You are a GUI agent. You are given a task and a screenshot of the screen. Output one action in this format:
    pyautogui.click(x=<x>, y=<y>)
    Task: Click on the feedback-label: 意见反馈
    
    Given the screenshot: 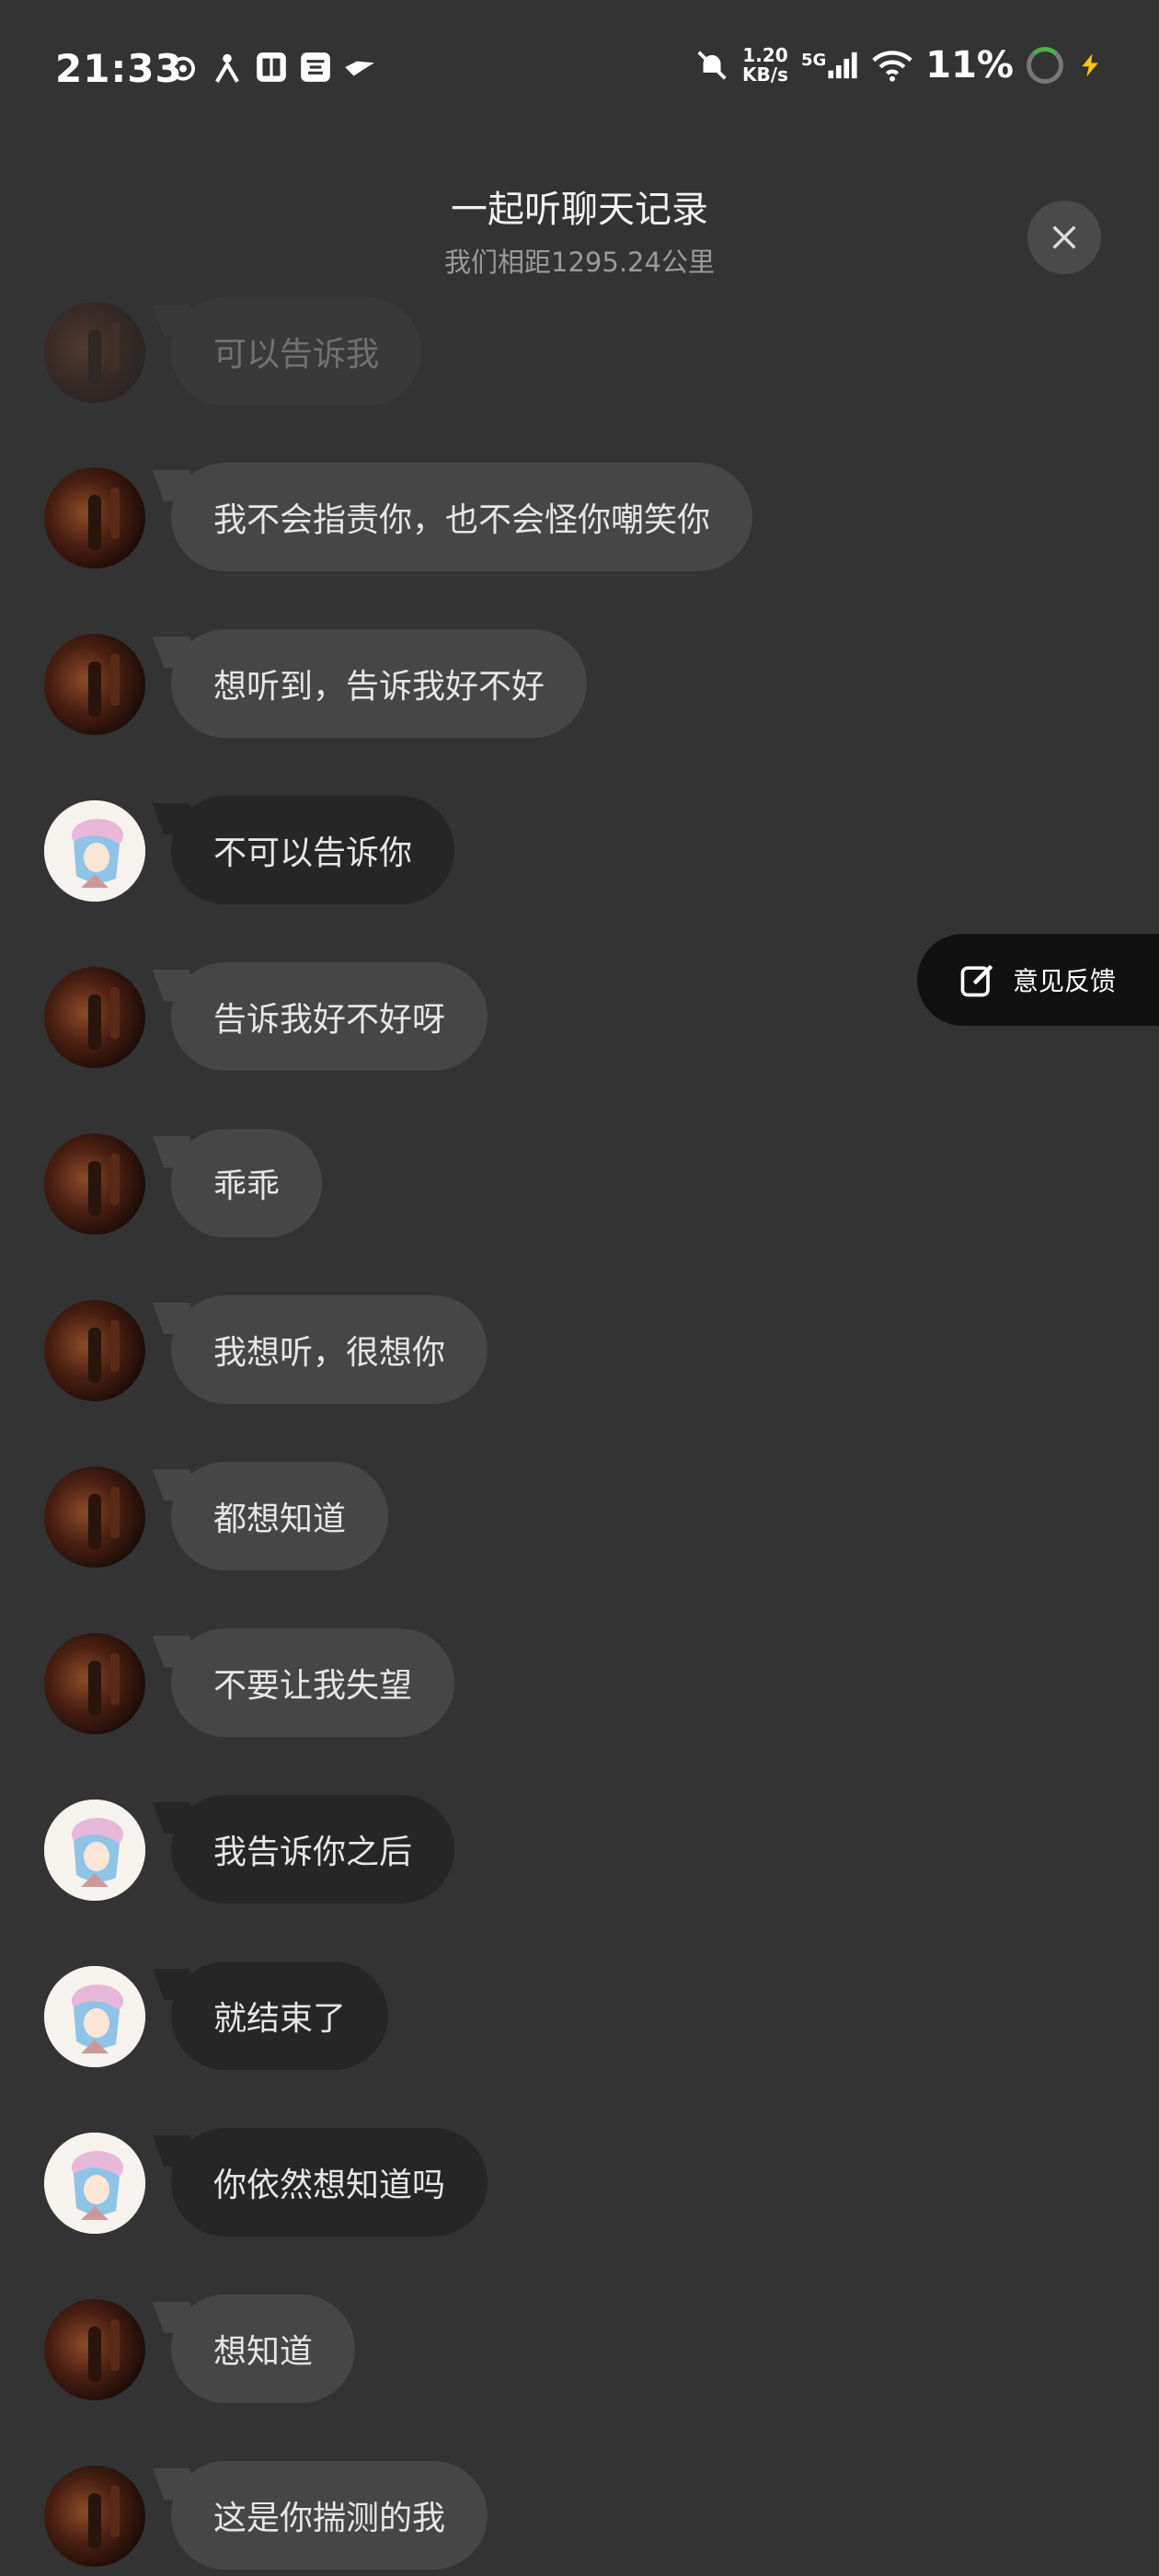 What is the action you would take?
    pyautogui.click(x=1065, y=981)
    